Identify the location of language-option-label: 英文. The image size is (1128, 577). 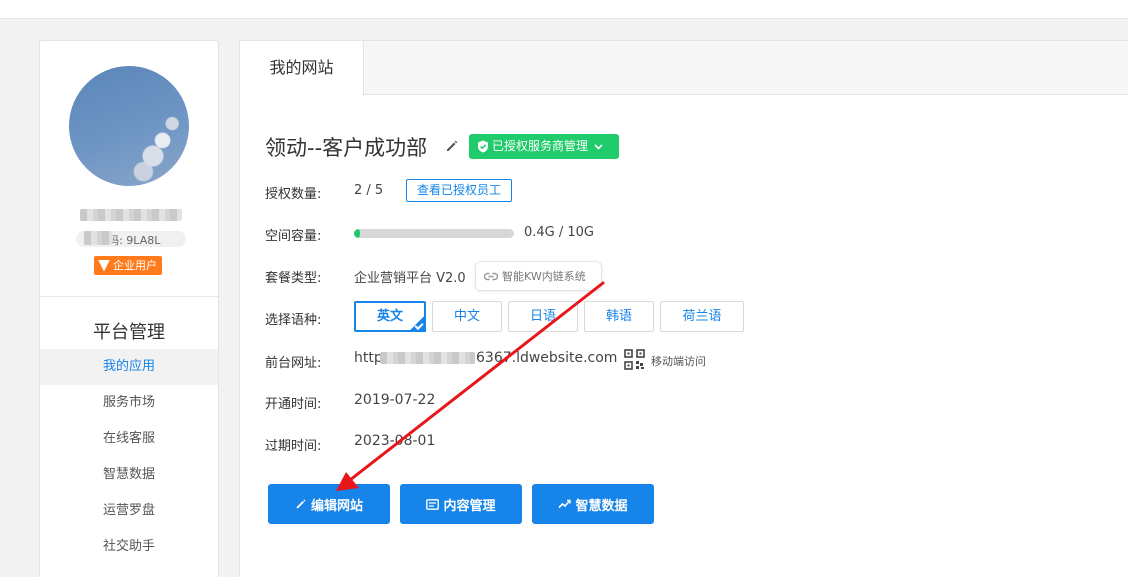
(389, 316).